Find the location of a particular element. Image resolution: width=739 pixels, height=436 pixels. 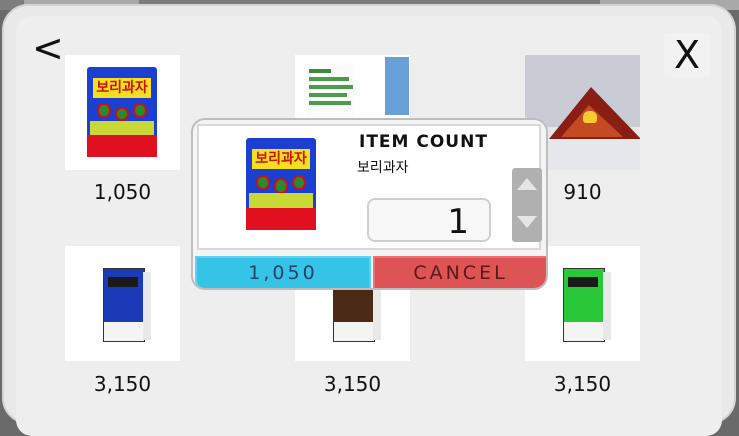

cancel-button: CANCEL is located at coordinates (459, 272).